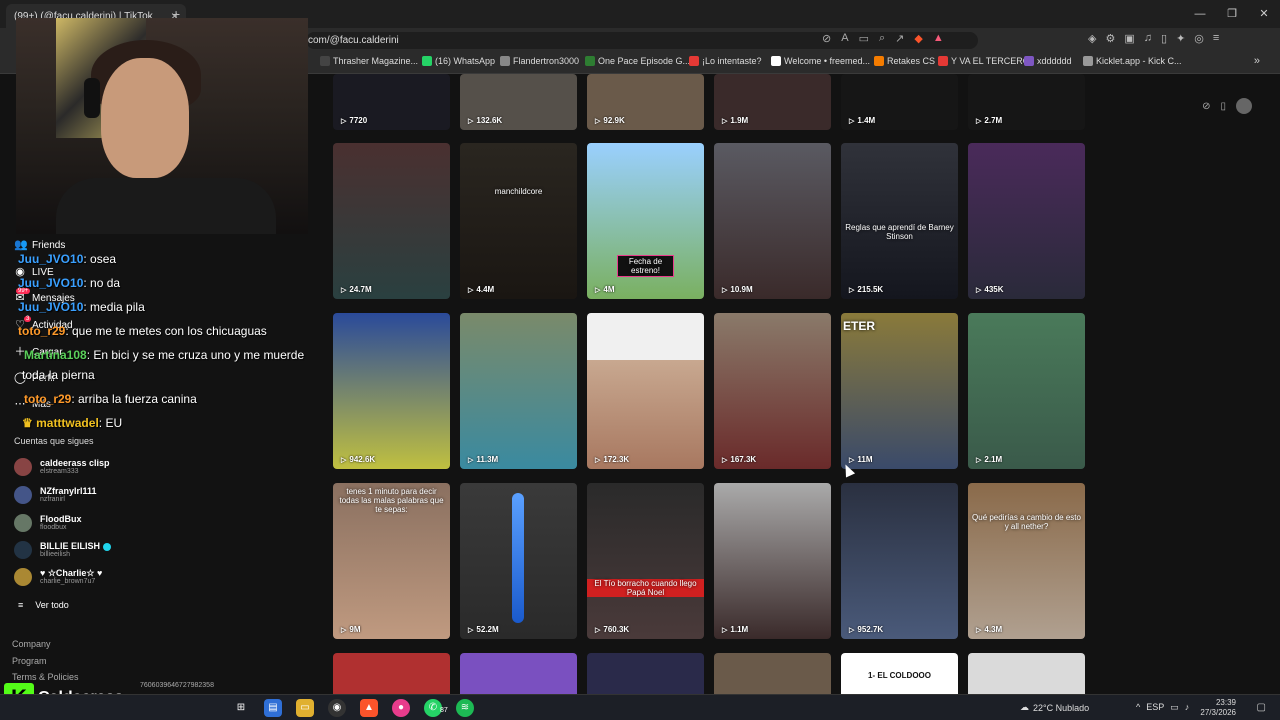 The height and width of the screenshot is (720, 1280). I want to click on volume-icon: ♪, so click(1187, 707).